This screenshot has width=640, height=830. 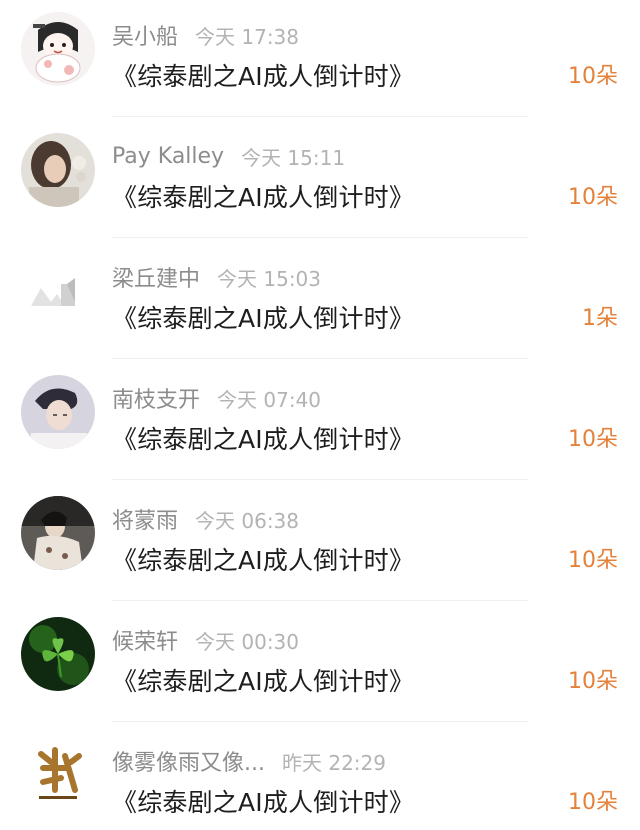 I want to click on list-item: Pay Kalley 今天 15:11 《综泰剧之AI成人倒计时》 10朵, so click(x=320, y=181).